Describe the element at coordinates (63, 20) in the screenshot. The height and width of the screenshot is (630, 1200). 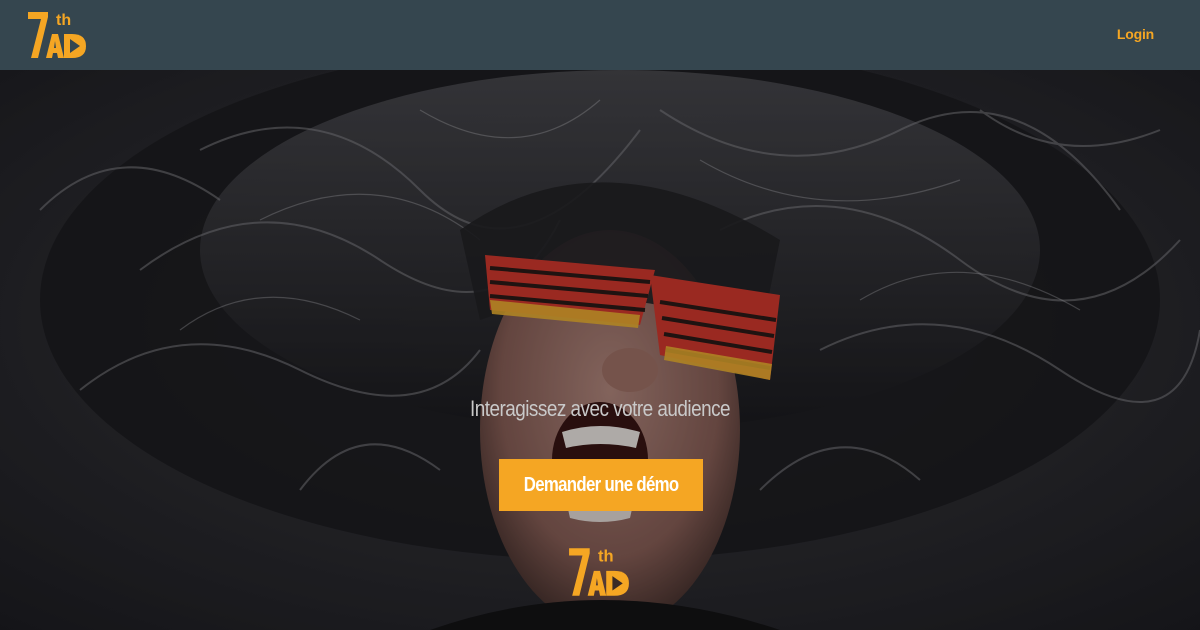
I see `logo-sup-text: th` at that location.